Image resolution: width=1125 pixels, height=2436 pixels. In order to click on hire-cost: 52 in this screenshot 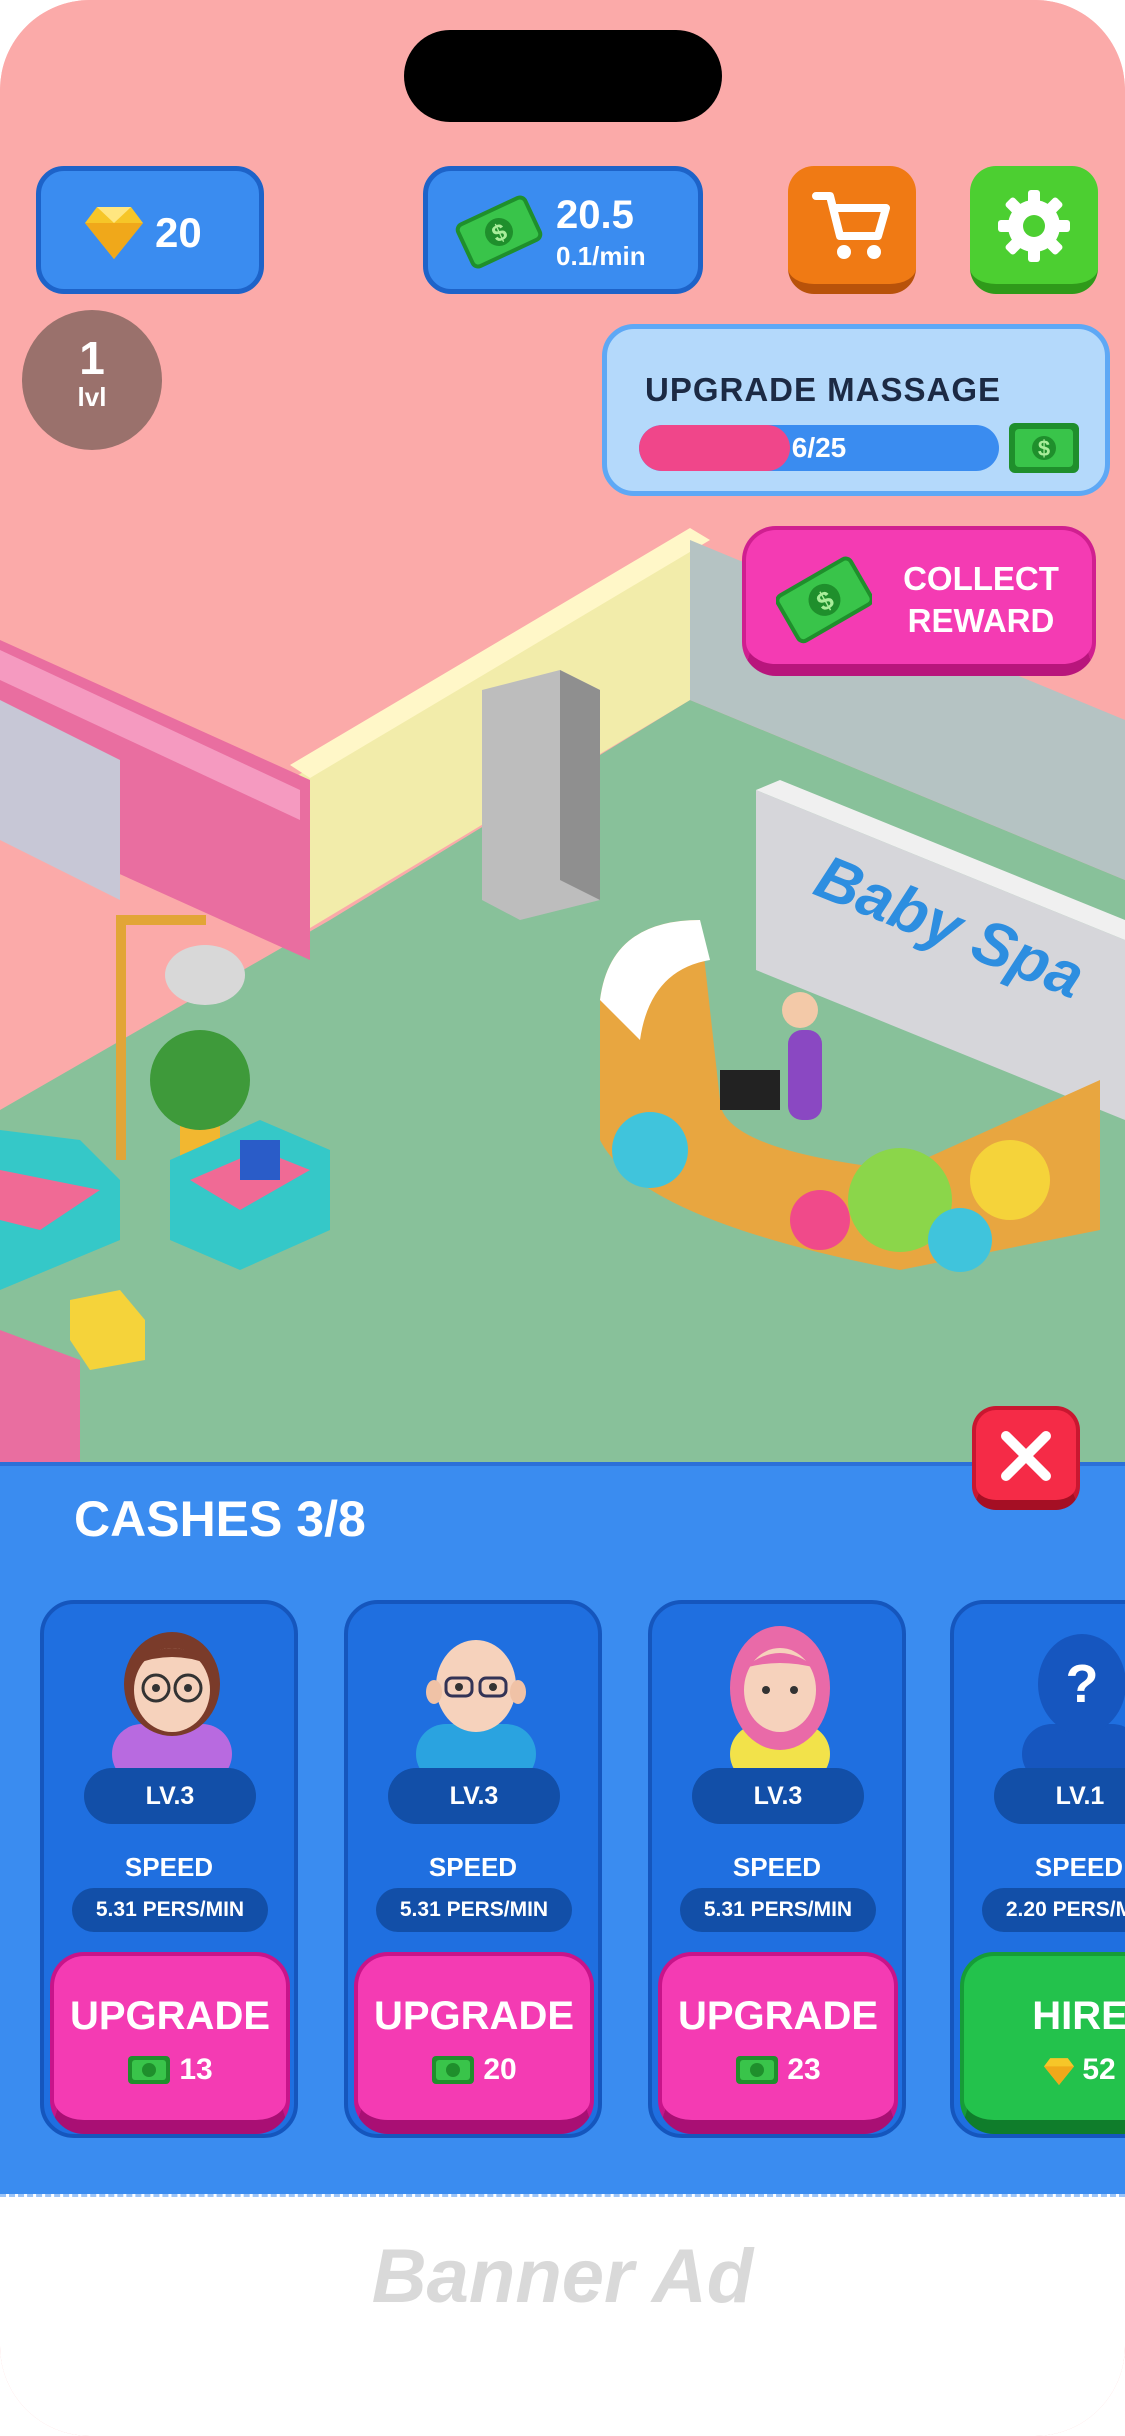, I will do `click(1044, 2070)`.